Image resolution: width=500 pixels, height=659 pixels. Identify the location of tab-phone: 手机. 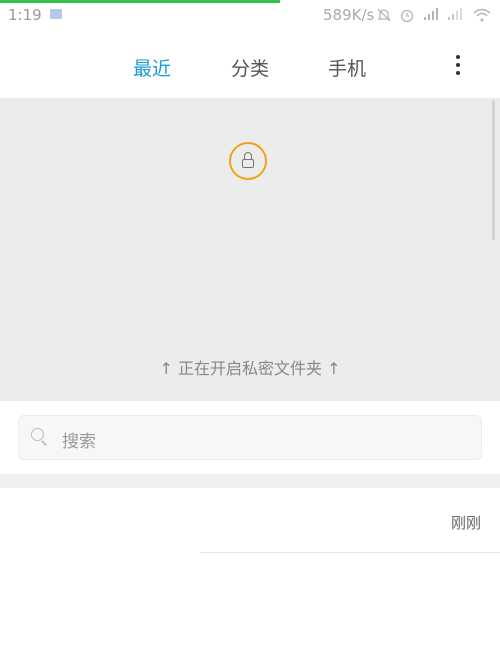
(347, 67).